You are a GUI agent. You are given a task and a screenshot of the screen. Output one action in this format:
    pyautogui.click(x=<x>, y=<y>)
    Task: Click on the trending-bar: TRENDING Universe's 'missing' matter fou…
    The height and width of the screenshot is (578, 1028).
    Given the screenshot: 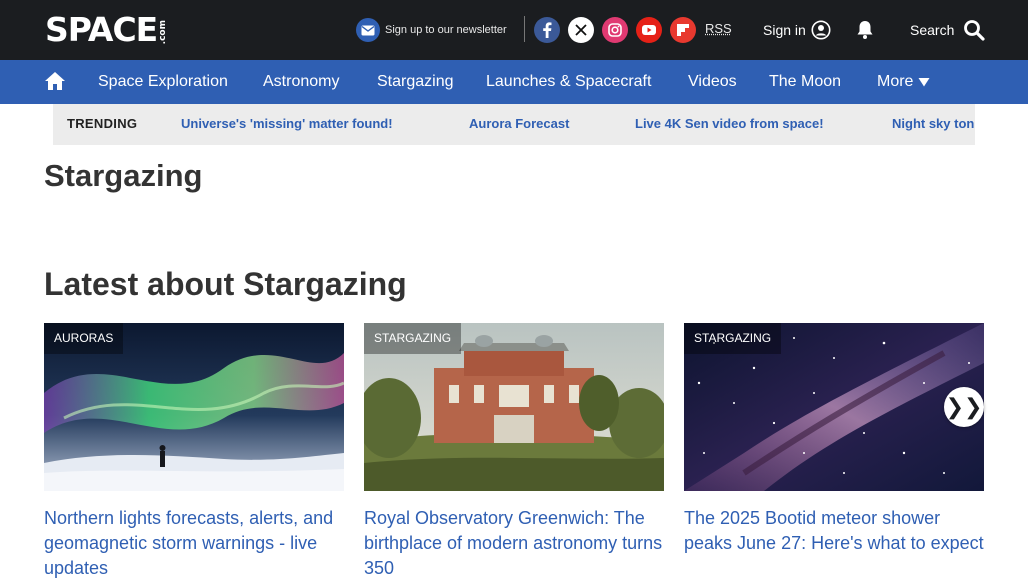 What is the action you would take?
    pyautogui.click(x=514, y=124)
    